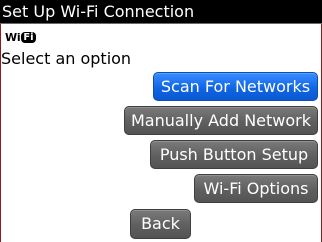 This screenshot has width=322, height=242. I want to click on manually-add-network-button: Manually Add Network, so click(221, 120).